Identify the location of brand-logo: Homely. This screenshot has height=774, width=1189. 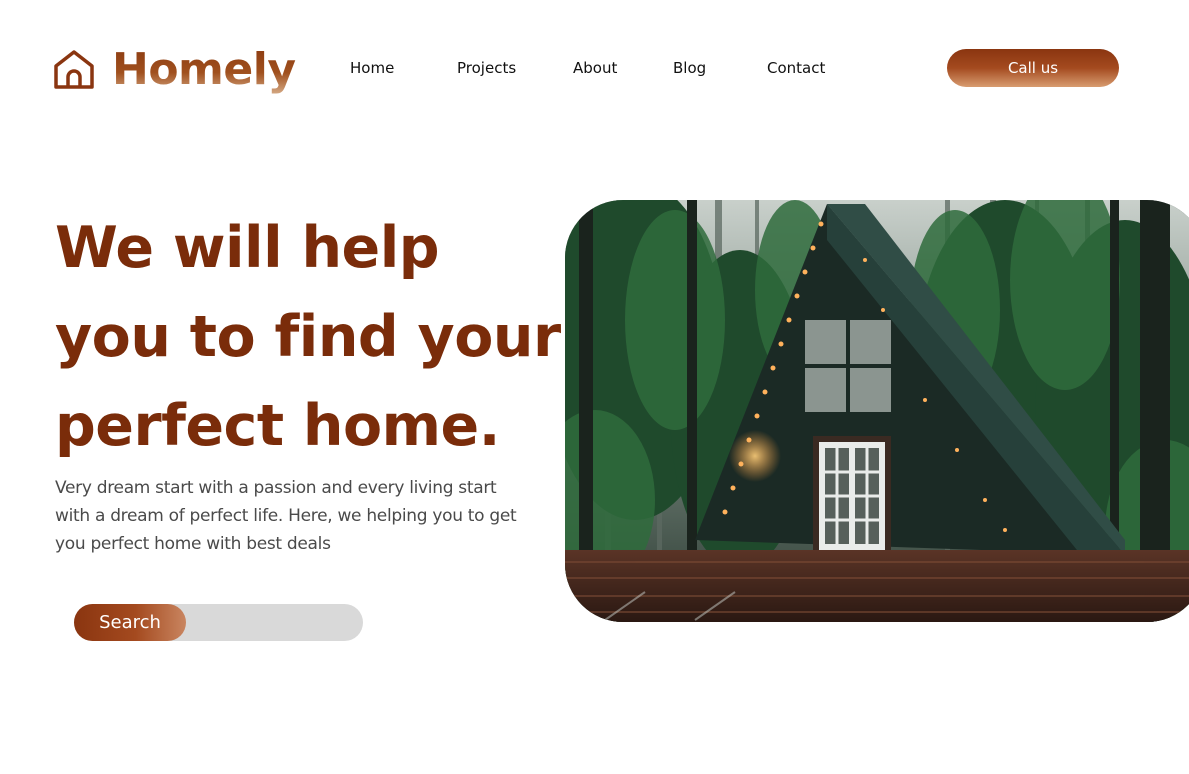
(174, 70).